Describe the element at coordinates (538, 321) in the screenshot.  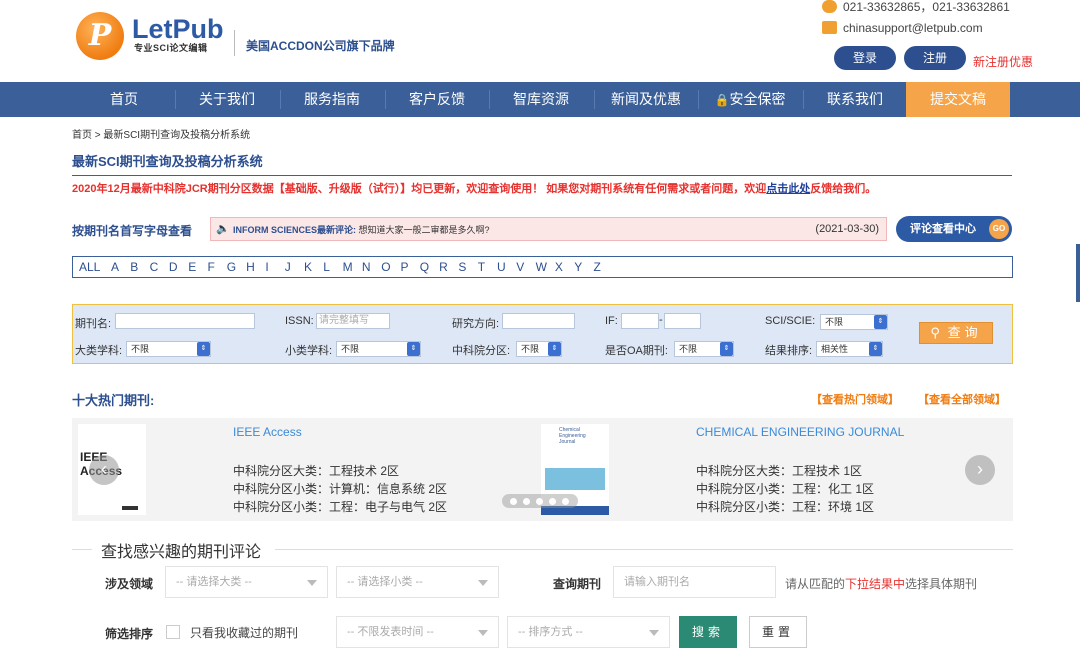
I see `research-input` at that location.